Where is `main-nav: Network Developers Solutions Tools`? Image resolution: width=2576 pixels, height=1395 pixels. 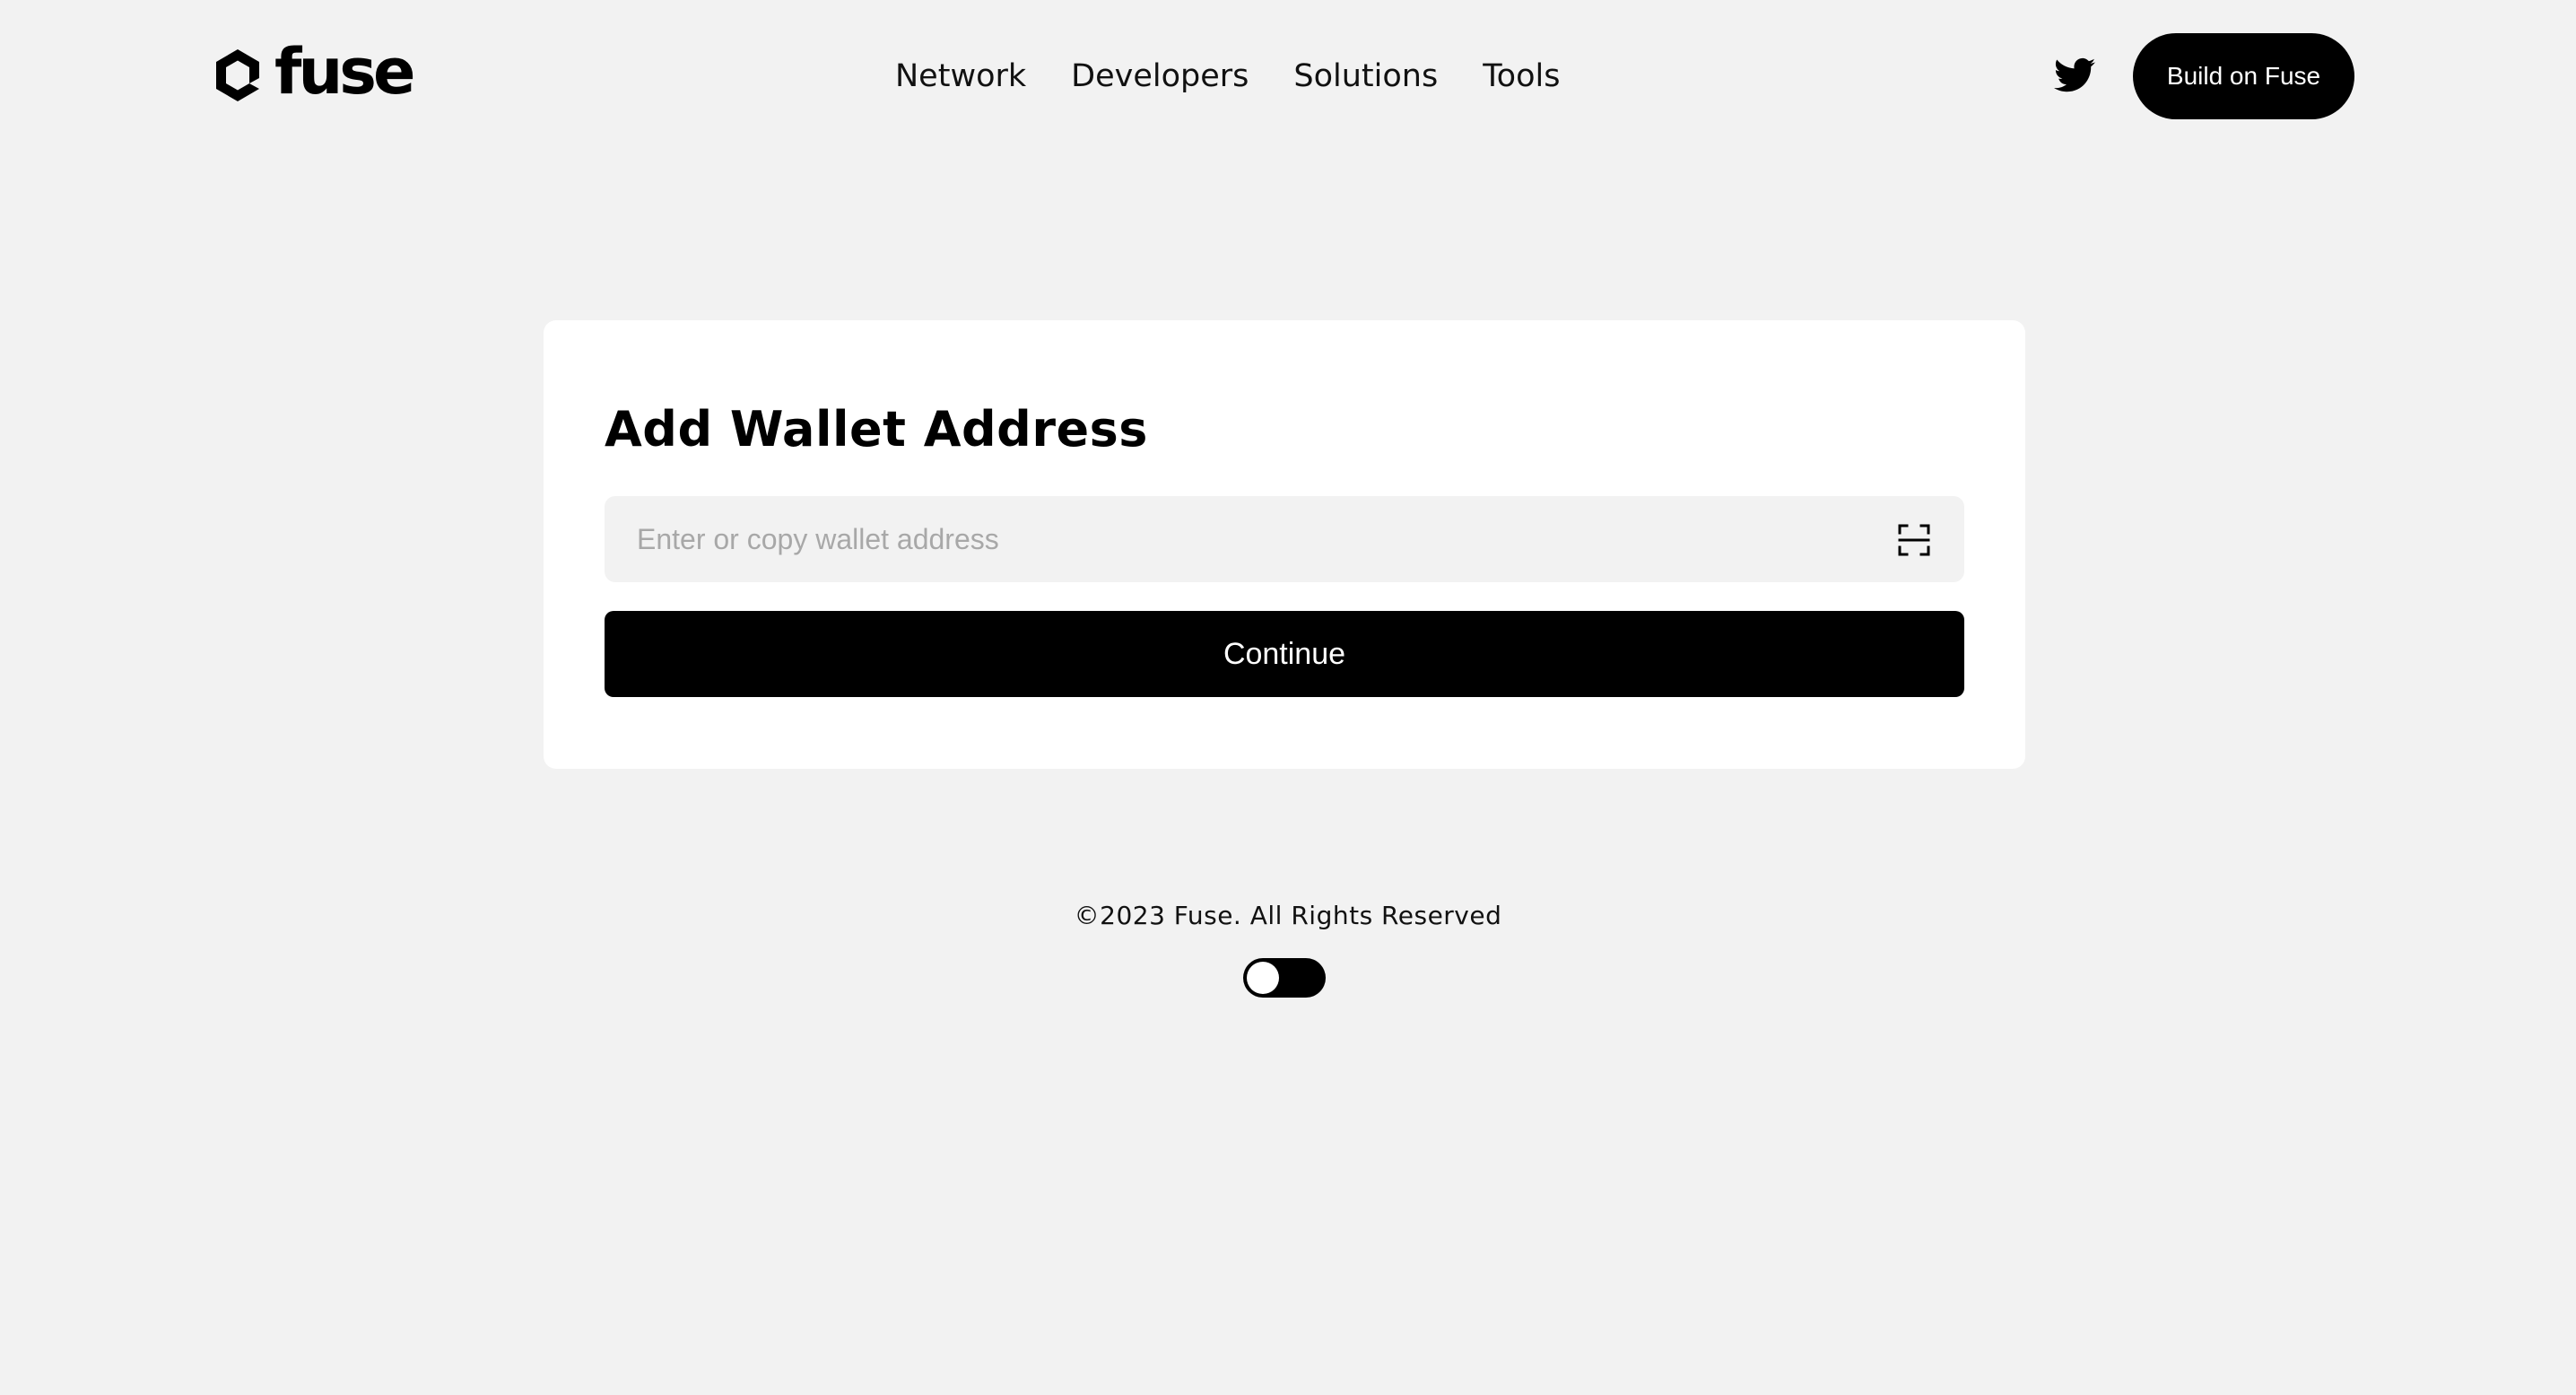
main-nav: Network Developers Solutions Tools is located at coordinates (1227, 76).